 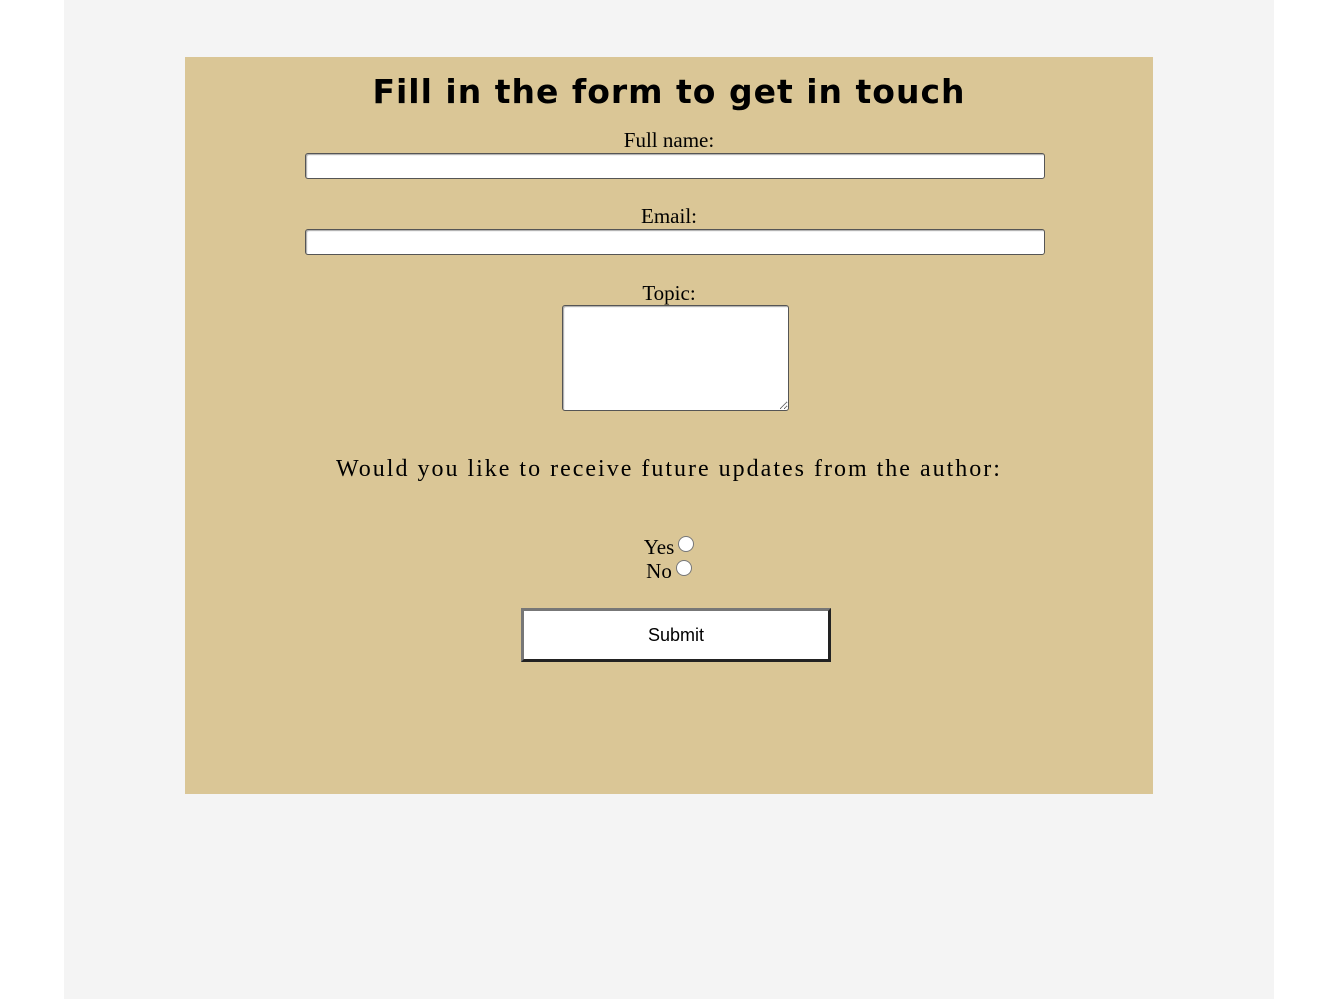 I want to click on yes-label: Yes, so click(x=659, y=547).